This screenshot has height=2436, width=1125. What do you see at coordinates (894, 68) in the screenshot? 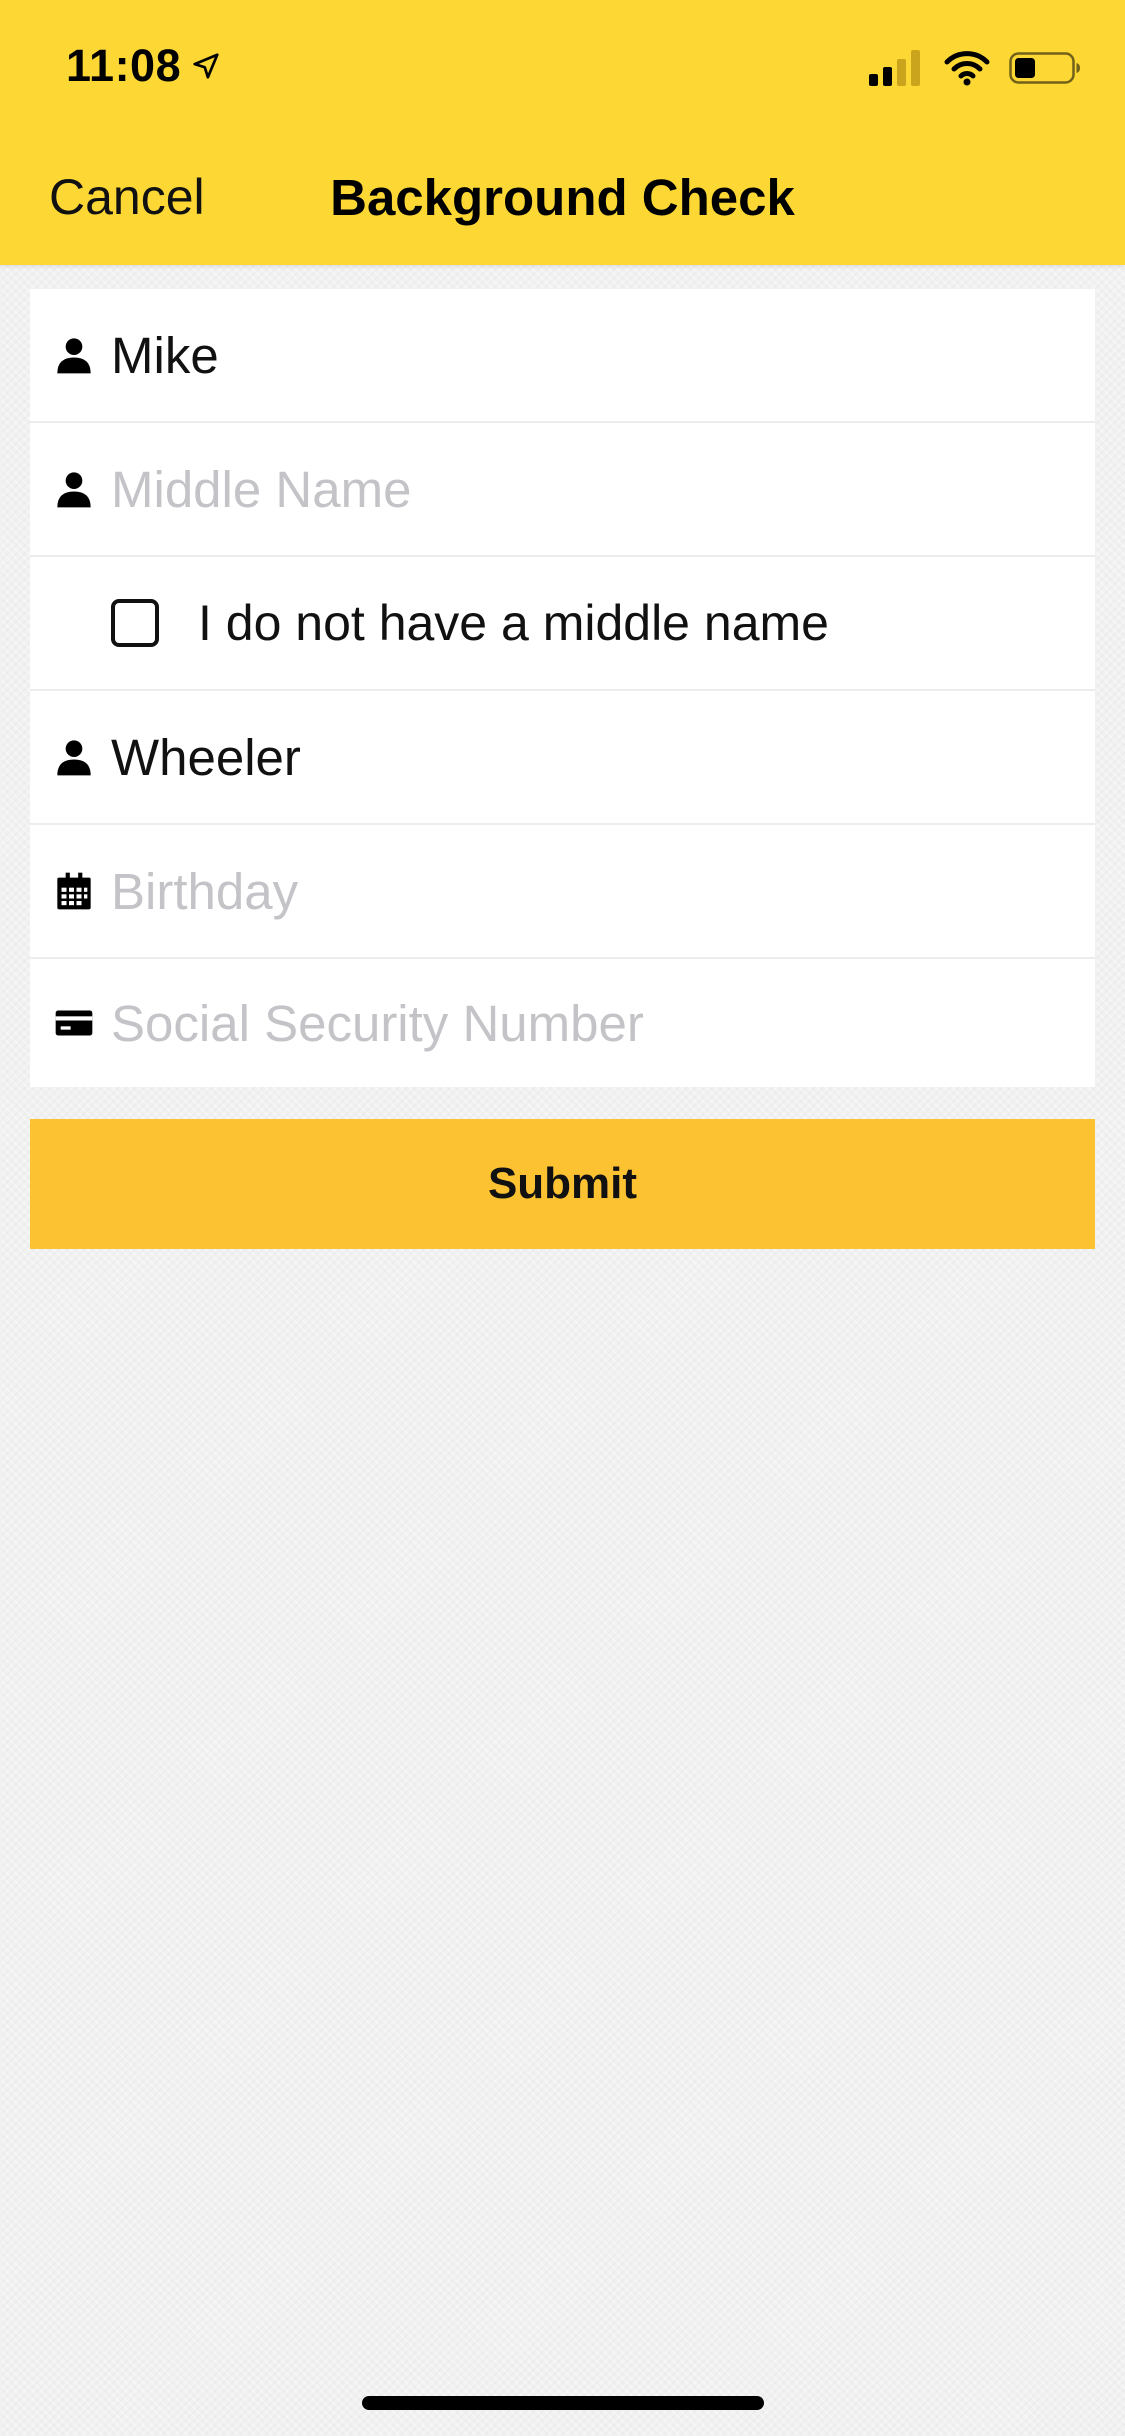
I see `cellular-signal-icon` at bounding box center [894, 68].